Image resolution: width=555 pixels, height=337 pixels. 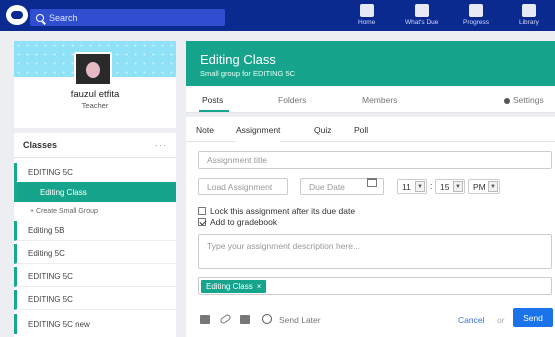 I want to click on more-options-icon: ···, so click(x=161, y=145).